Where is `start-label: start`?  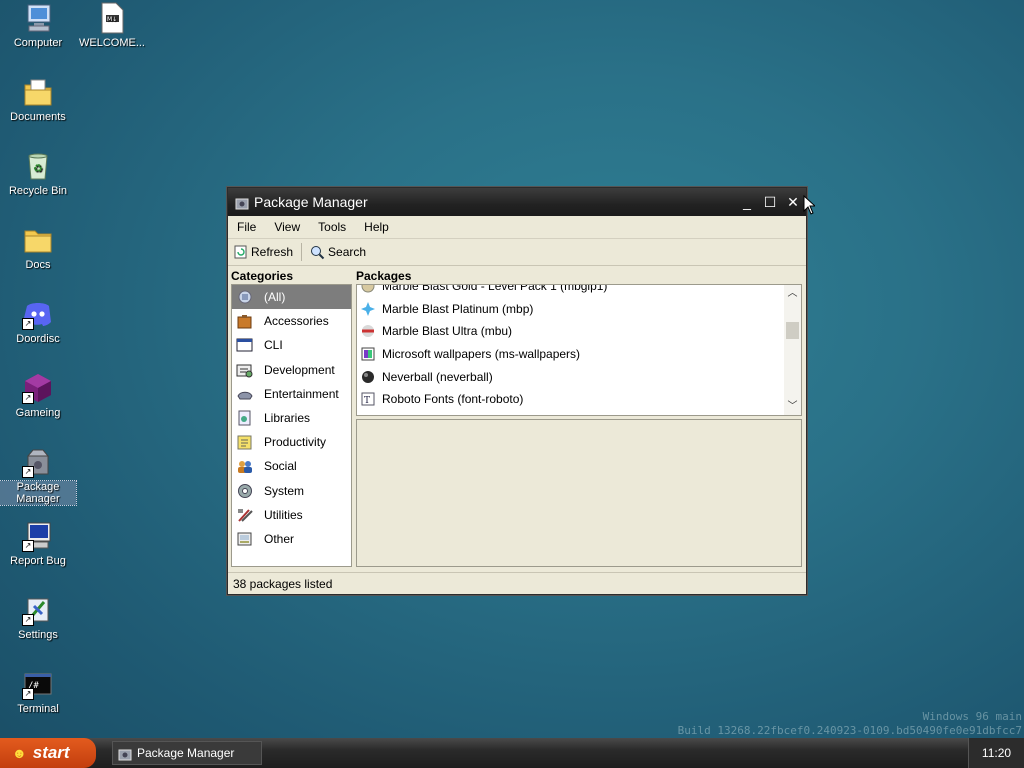 start-label: start is located at coordinates (51, 752).